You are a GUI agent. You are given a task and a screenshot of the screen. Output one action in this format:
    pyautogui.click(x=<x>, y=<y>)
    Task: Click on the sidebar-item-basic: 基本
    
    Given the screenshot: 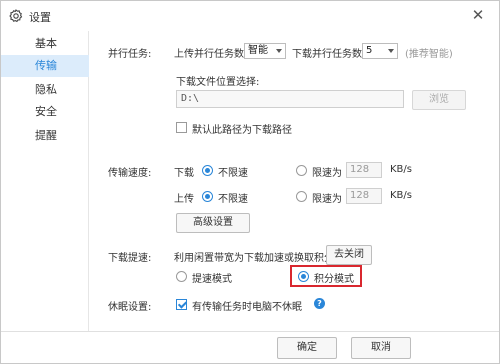 What is the action you would take?
    pyautogui.click(x=45, y=44)
    